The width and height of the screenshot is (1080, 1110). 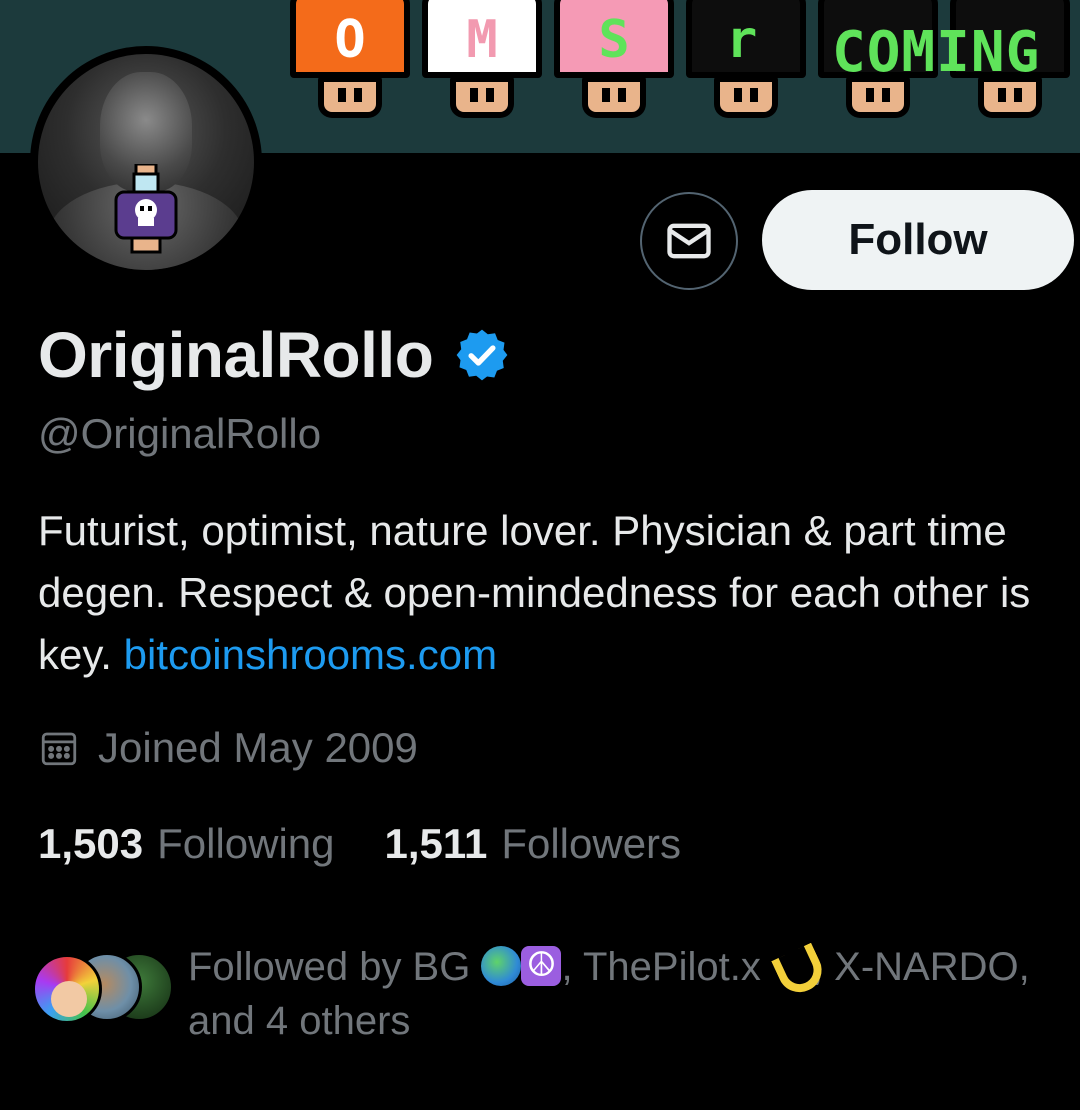 I want to click on followed-by-prefix: Followed by BG, so click(x=335, y=967).